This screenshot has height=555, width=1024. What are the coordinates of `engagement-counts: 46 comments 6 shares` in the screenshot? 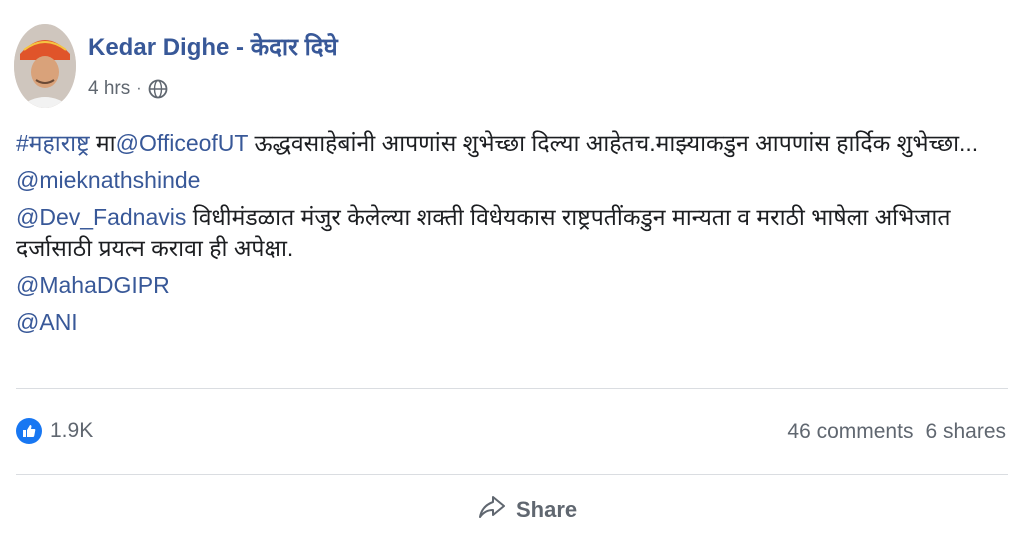 It's located at (896, 432).